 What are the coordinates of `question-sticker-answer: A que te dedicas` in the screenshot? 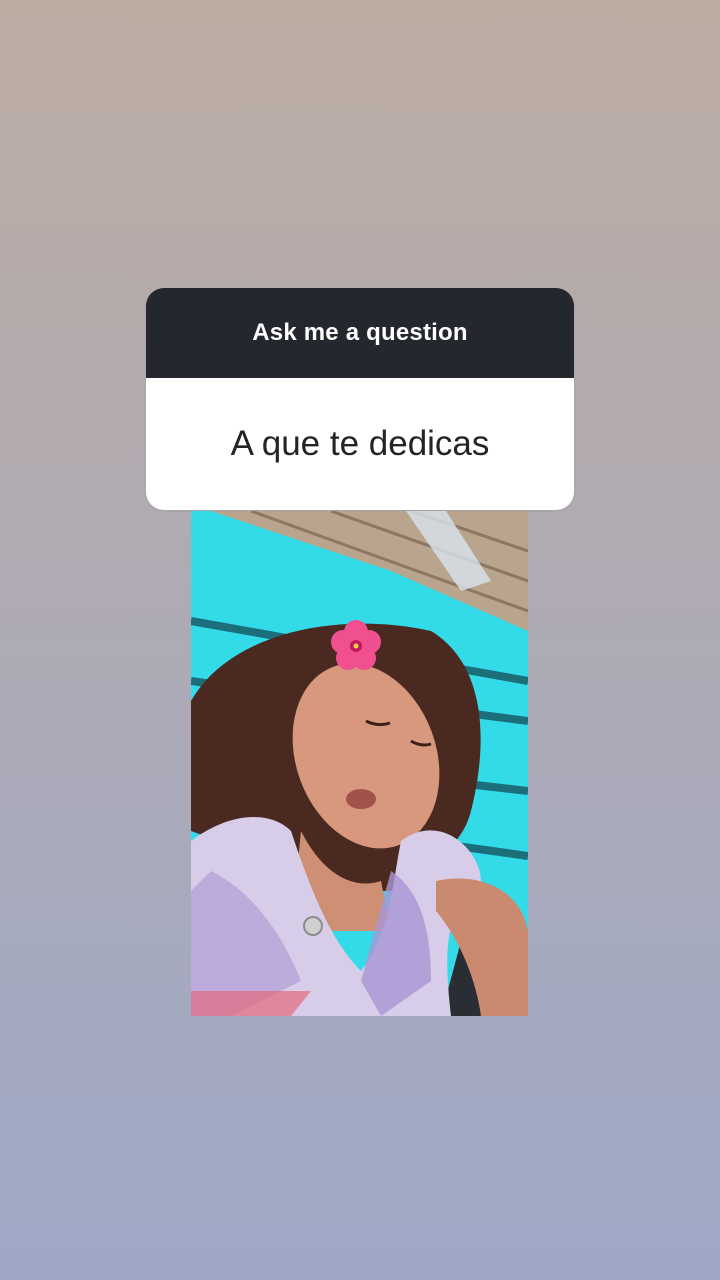 It's located at (360, 444).